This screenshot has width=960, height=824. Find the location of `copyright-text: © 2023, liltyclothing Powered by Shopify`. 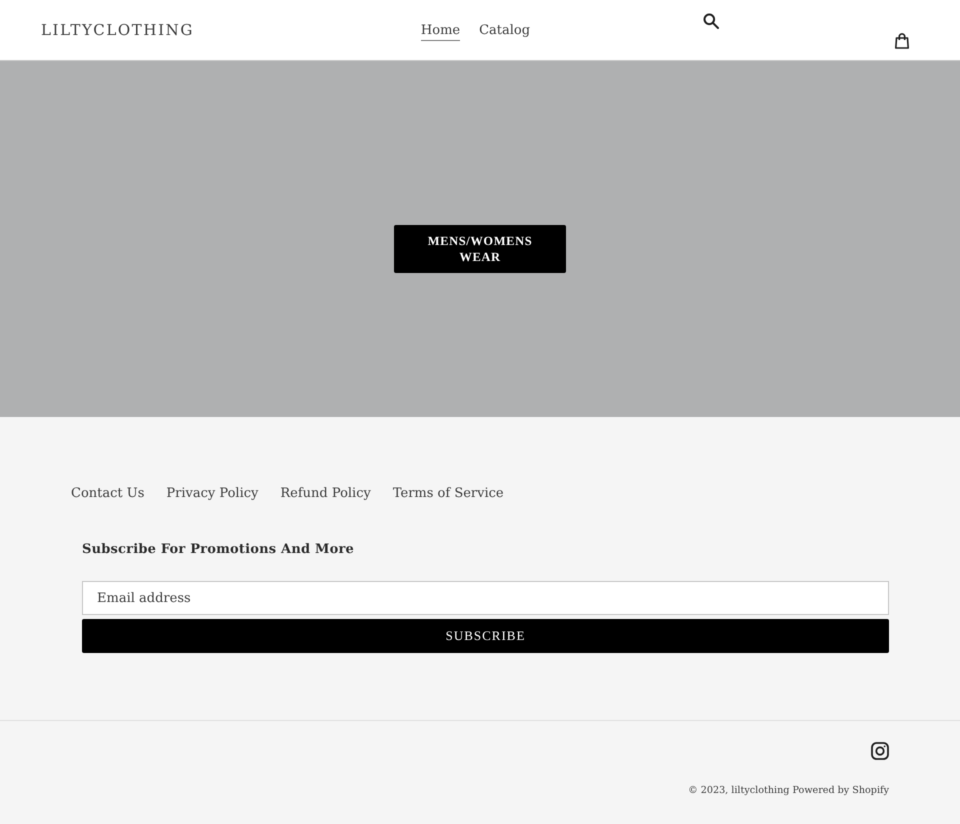

copyright-text: © 2023, liltyclothing Powered by Shopify is located at coordinates (788, 791).